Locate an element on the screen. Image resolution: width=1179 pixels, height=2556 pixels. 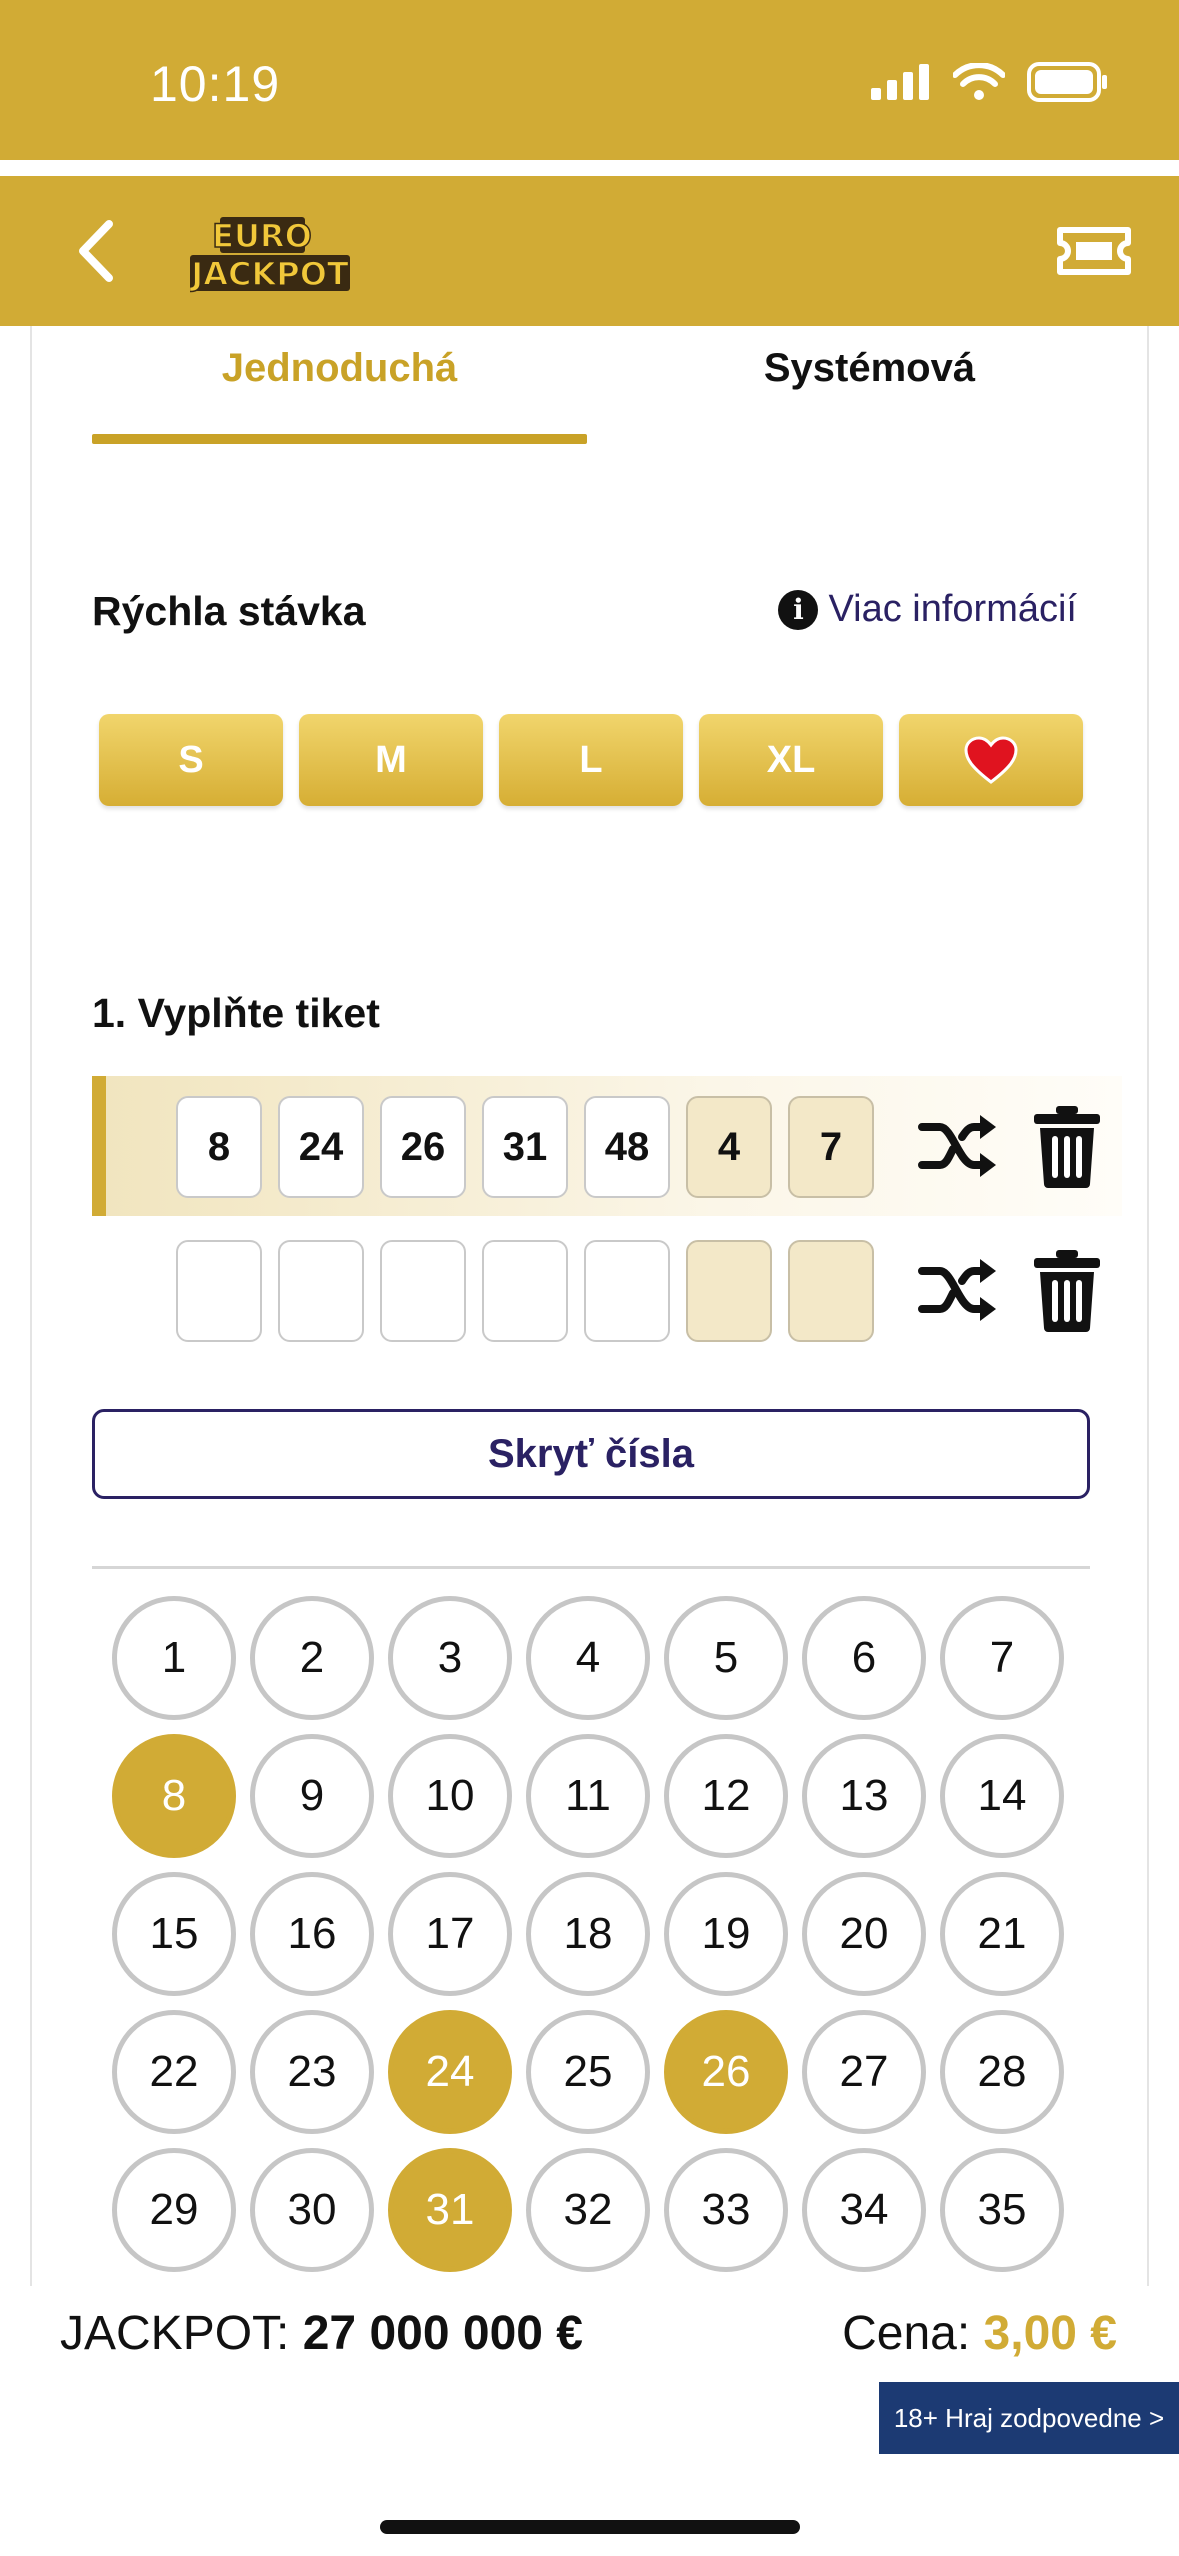
number-ball: 17 is located at coordinates (450, 1934).